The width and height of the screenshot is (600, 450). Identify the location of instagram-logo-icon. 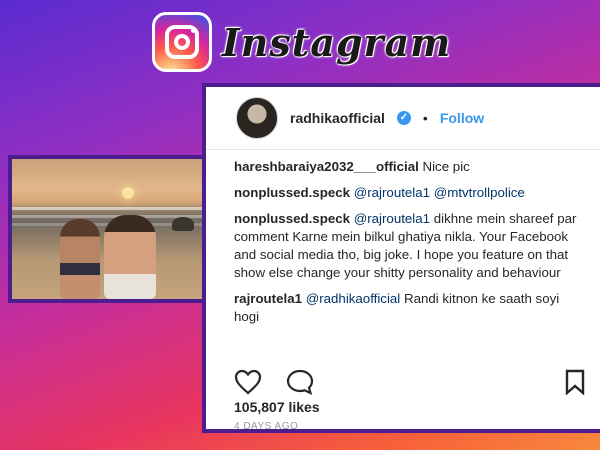
(182, 42).